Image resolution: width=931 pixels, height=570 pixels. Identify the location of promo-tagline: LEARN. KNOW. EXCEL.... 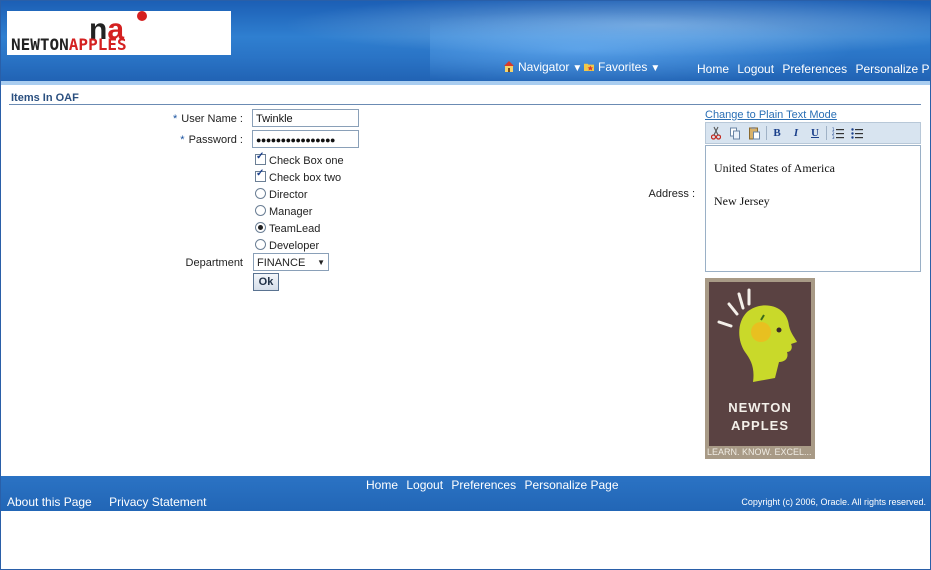
(759, 452).